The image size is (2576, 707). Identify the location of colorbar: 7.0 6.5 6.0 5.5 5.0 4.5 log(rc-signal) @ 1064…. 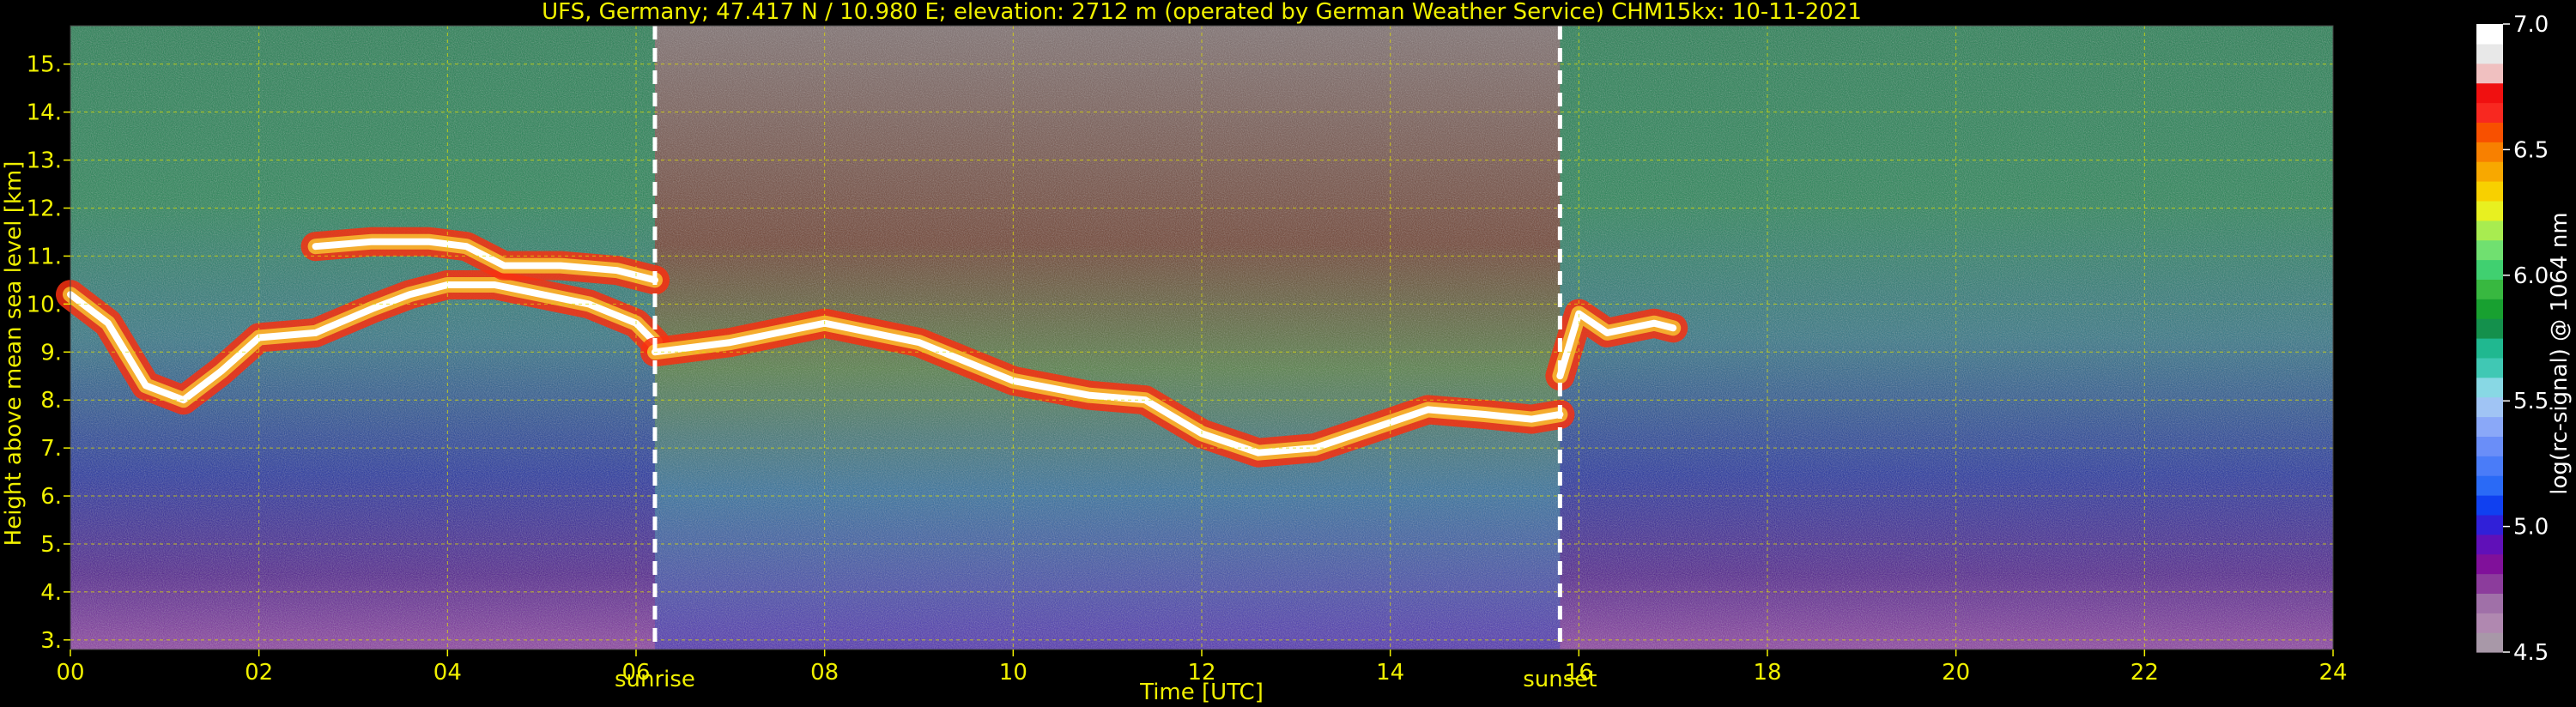
(2524, 339).